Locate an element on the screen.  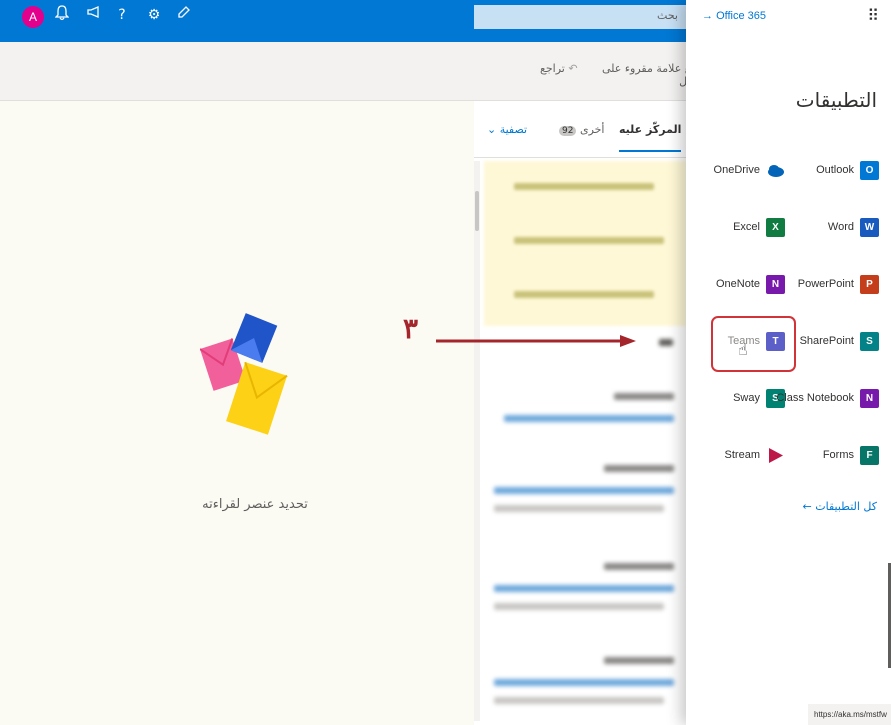
excel-icon: X is located at coordinates (775, 227).